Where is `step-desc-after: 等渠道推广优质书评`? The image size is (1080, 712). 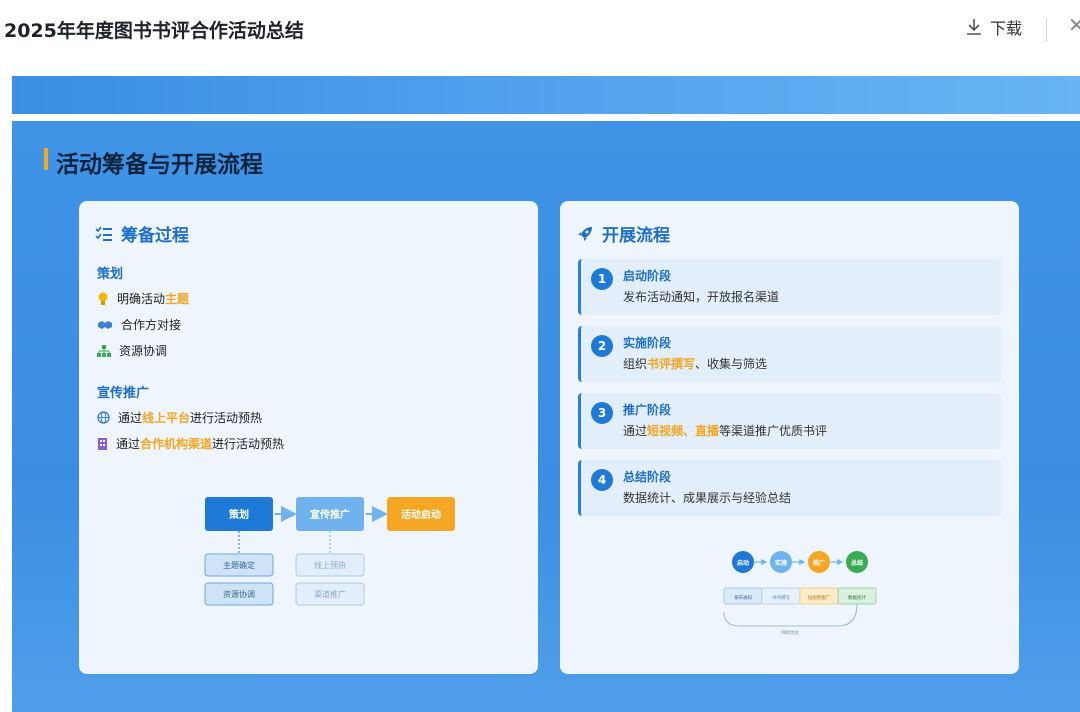
step-desc-after: 等渠道推广优质书评 is located at coordinates (773, 431).